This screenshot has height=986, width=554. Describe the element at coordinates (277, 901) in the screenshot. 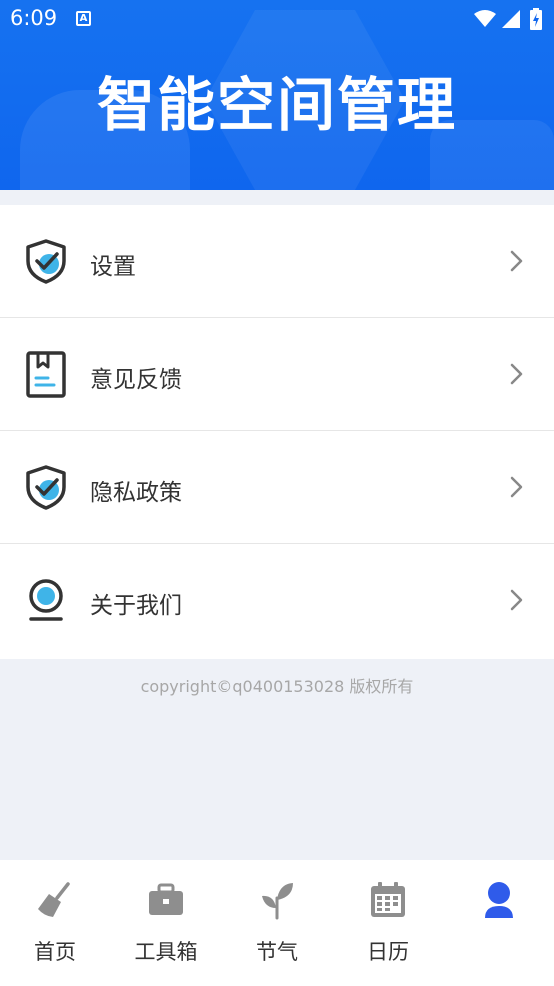

I see `sprout-icon` at that location.